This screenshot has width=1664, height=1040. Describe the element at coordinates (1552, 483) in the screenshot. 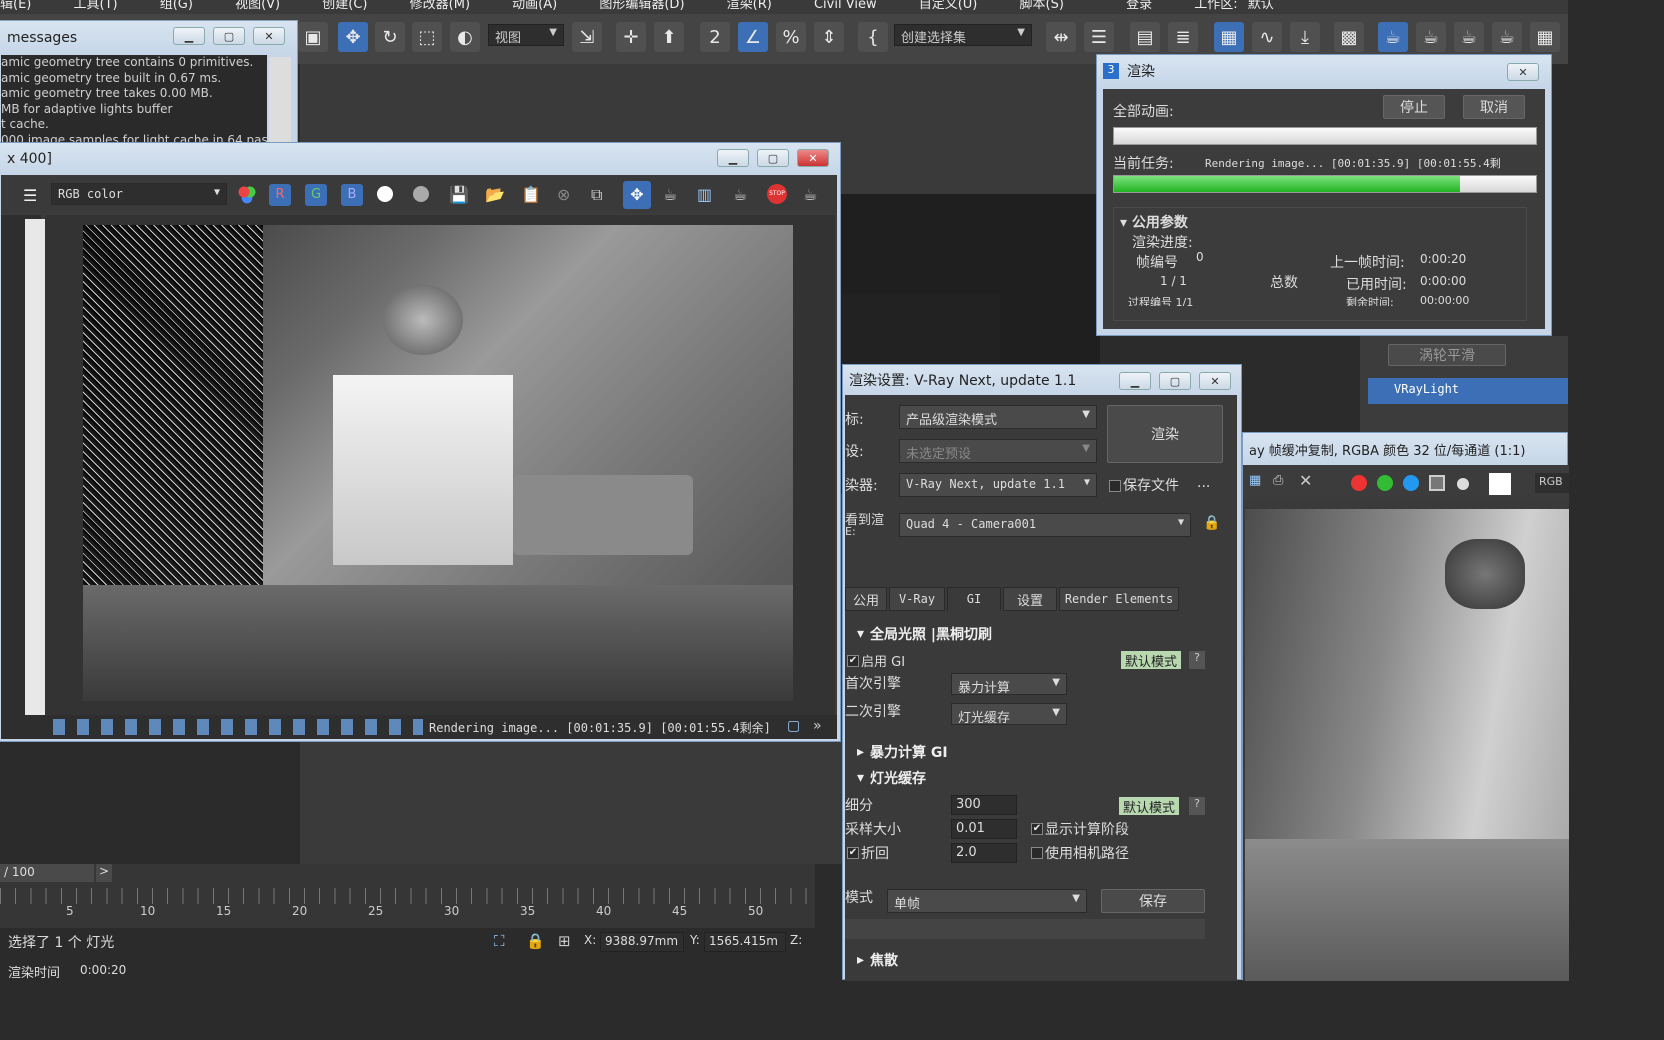

I see `channel-select: RGB` at that location.